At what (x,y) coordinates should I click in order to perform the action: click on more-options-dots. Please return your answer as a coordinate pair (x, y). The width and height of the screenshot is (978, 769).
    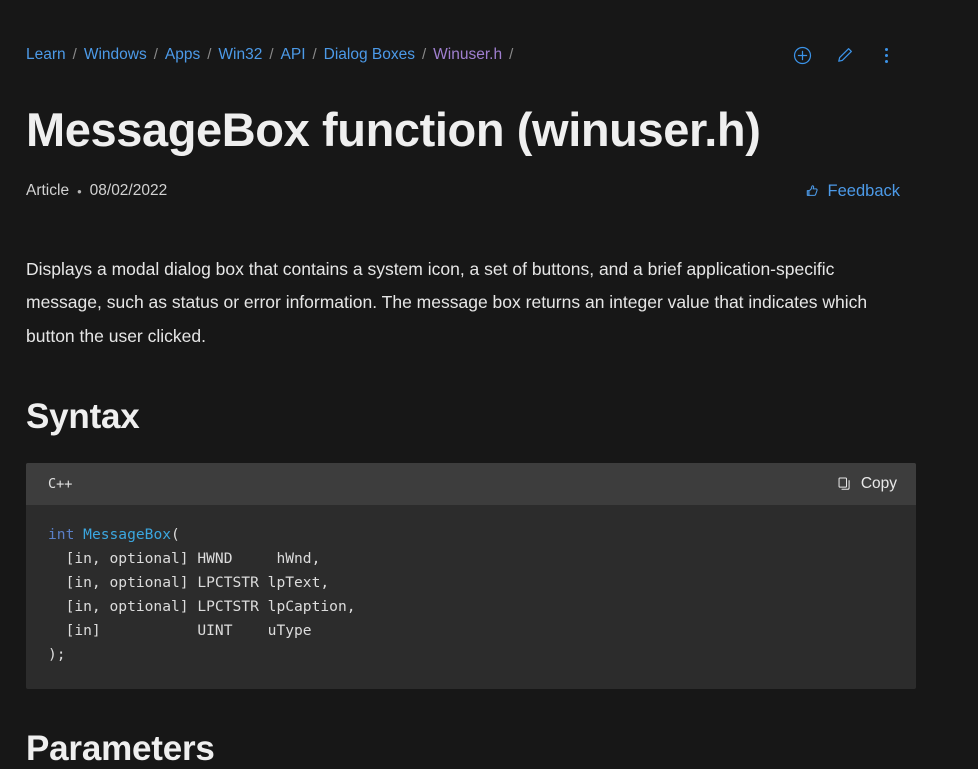
    Looking at the image, I should click on (886, 55).